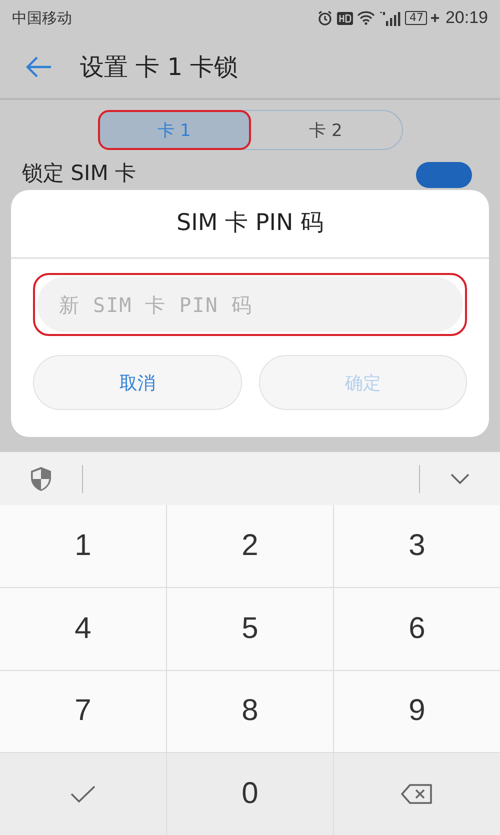 This screenshot has height=835, width=500. What do you see at coordinates (79, 173) in the screenshot?
I see `setting-label: 锁定 SIM 卡` at bounding box center [79, 173].